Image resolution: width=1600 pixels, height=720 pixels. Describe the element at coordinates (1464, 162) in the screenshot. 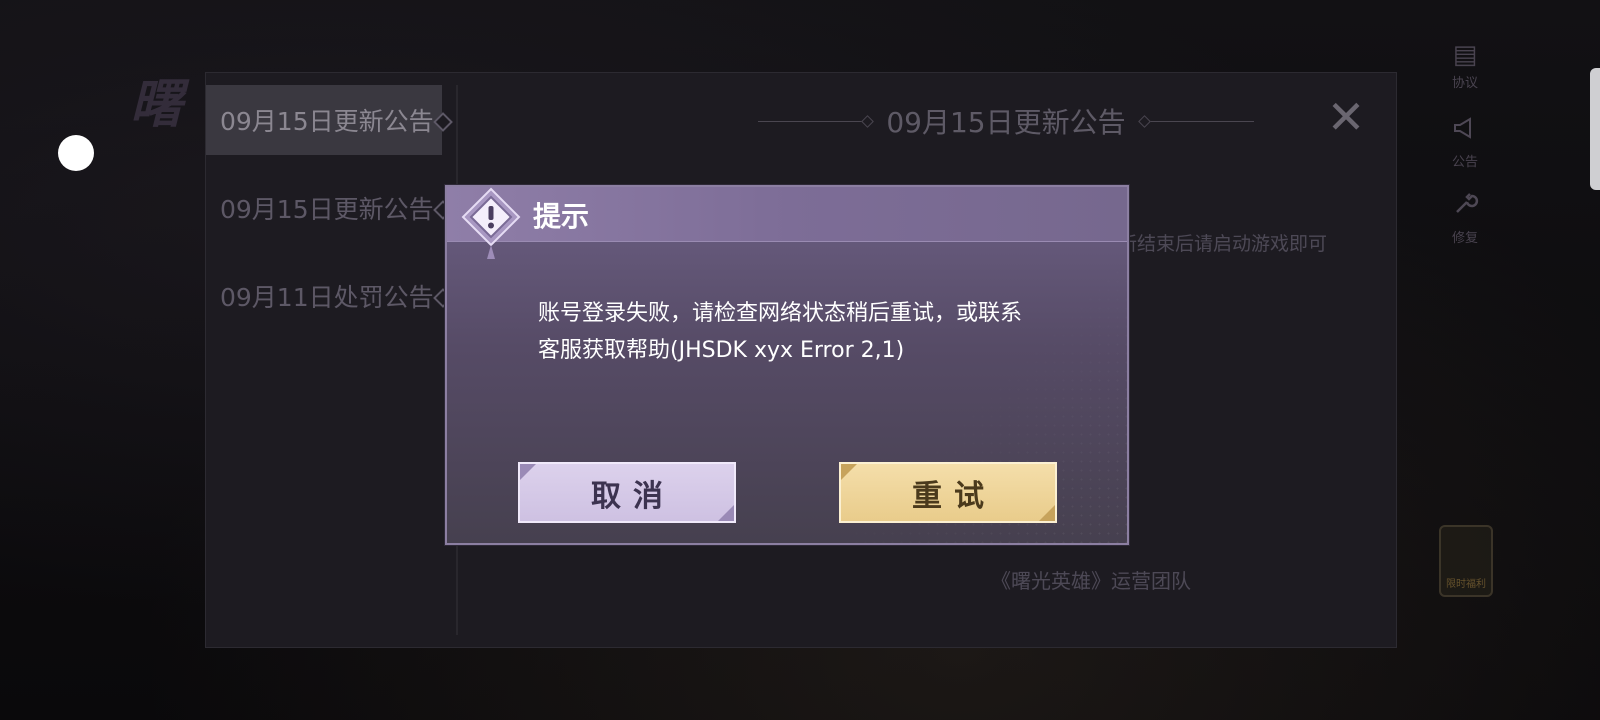

I see `side-tool-label: 公告` at that location.